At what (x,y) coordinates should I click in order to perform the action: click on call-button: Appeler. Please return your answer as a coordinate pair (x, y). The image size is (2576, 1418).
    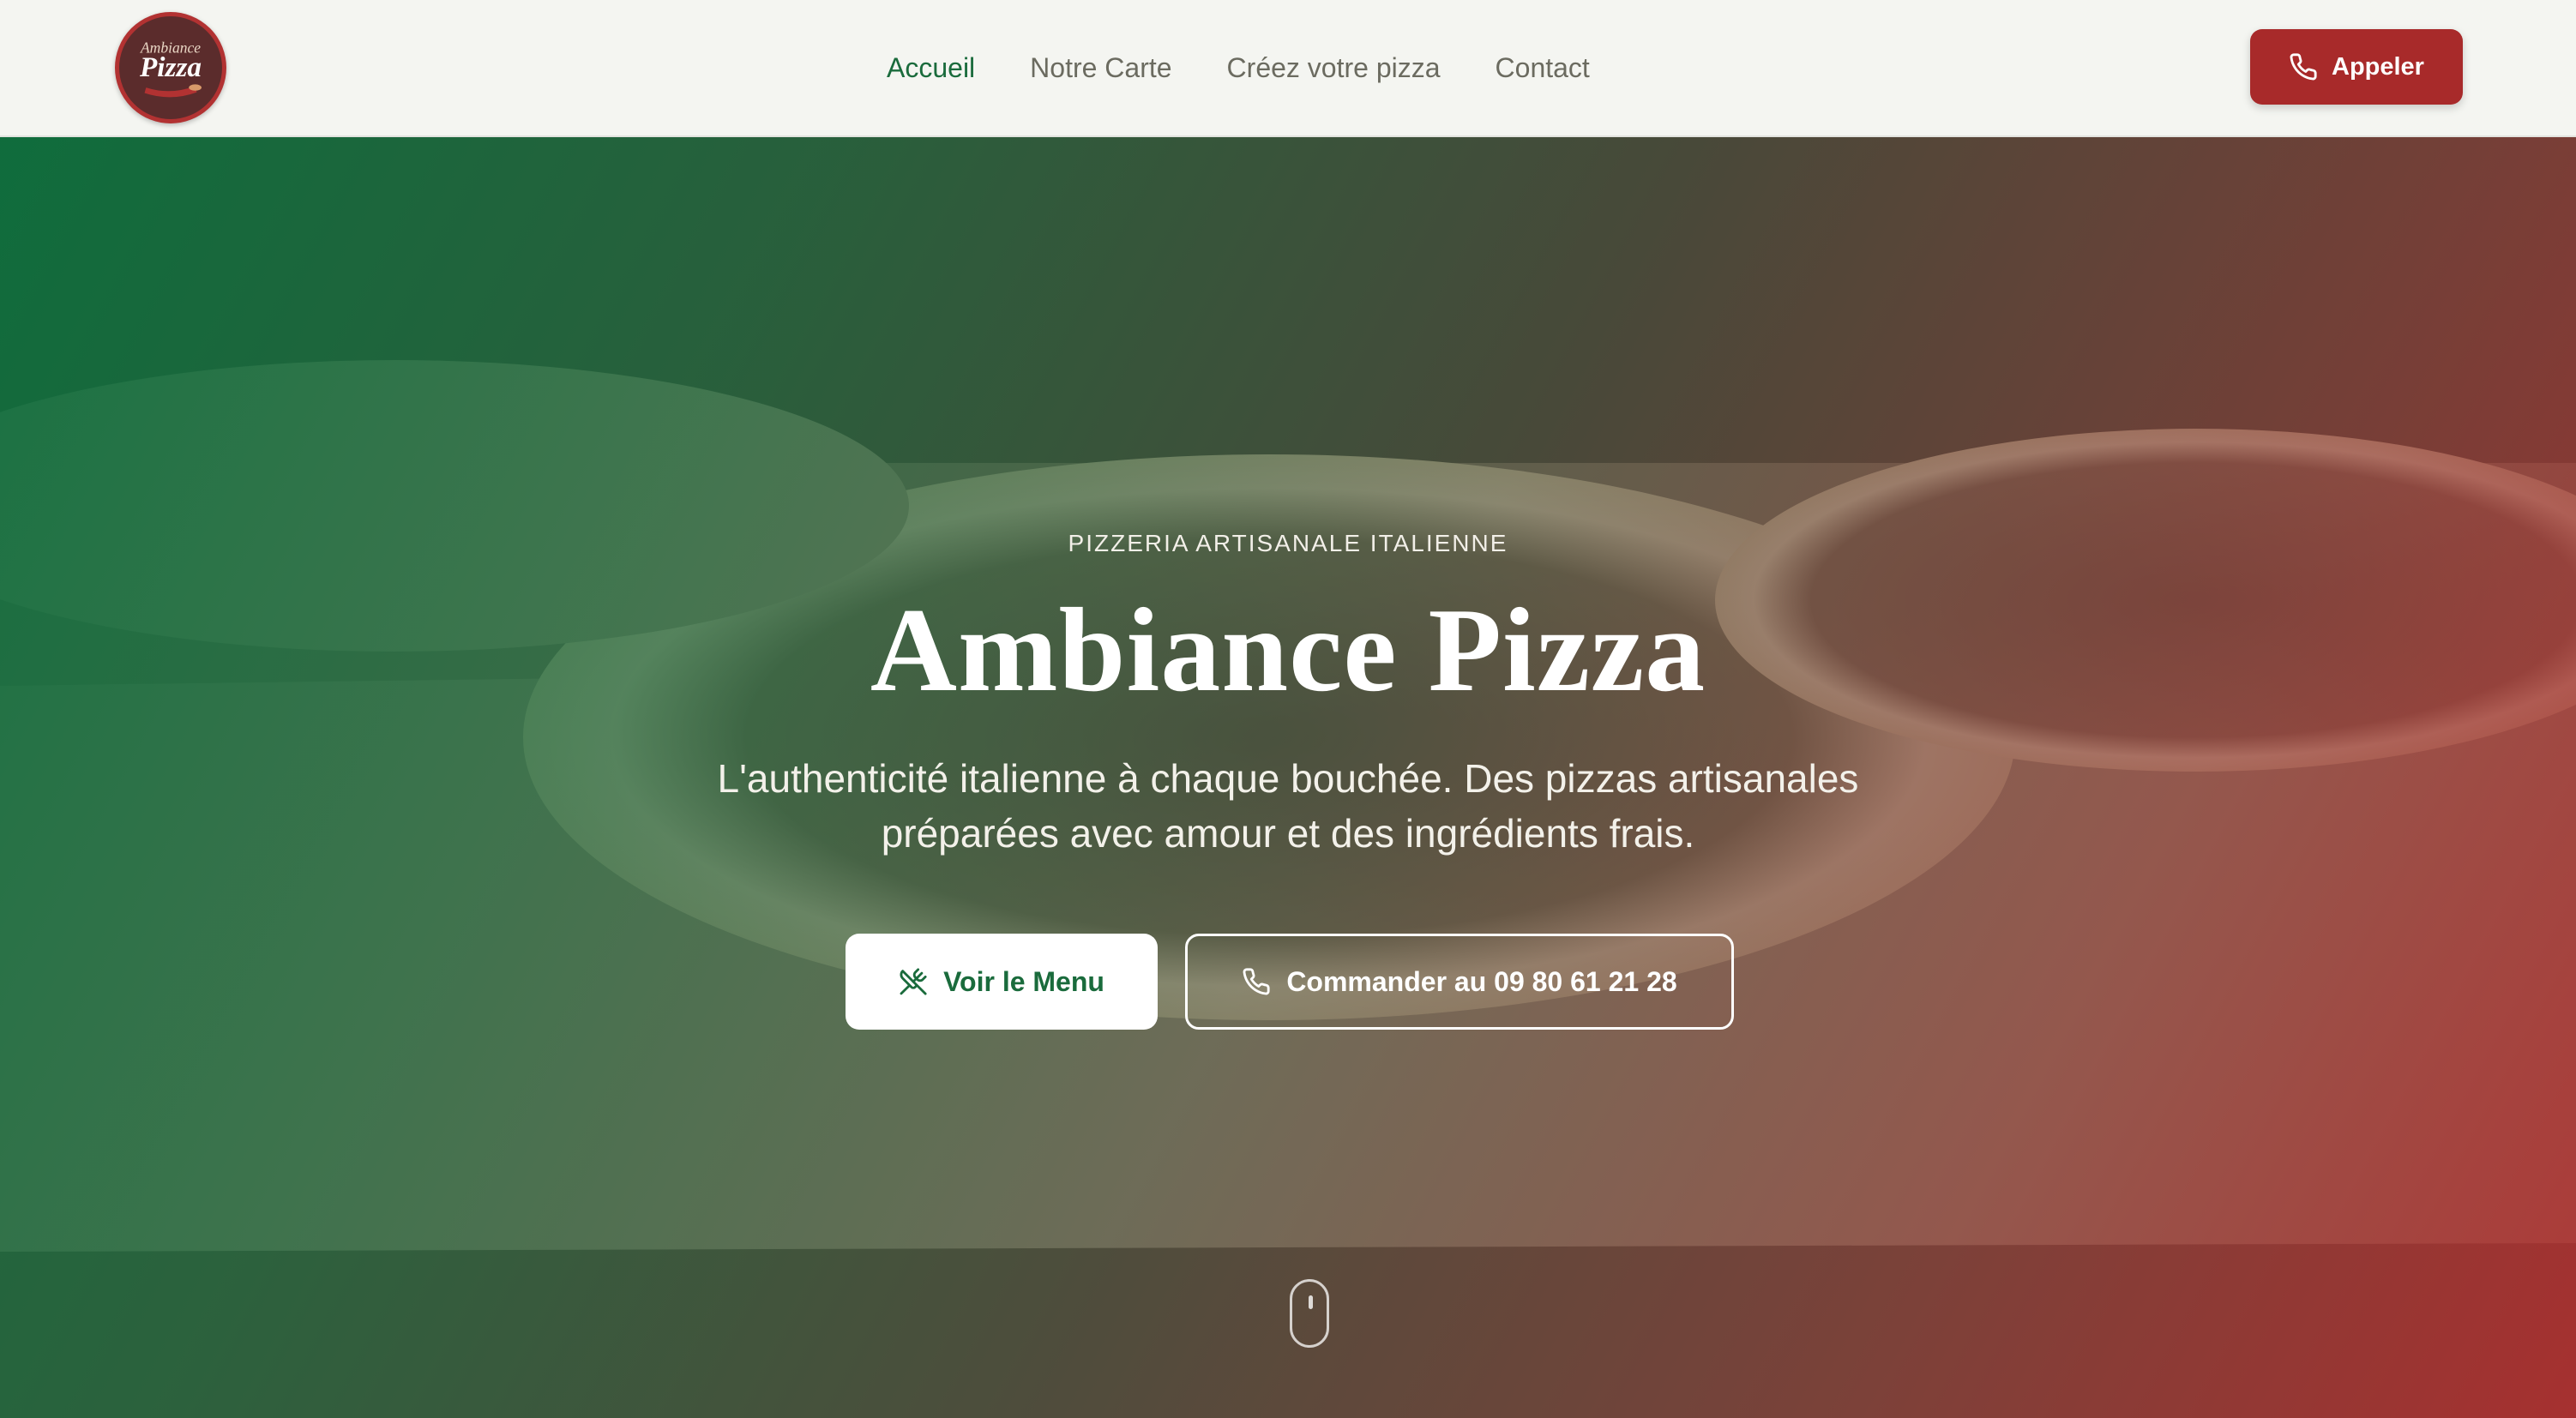
    Looking at the image, I should click on (2356, 67).